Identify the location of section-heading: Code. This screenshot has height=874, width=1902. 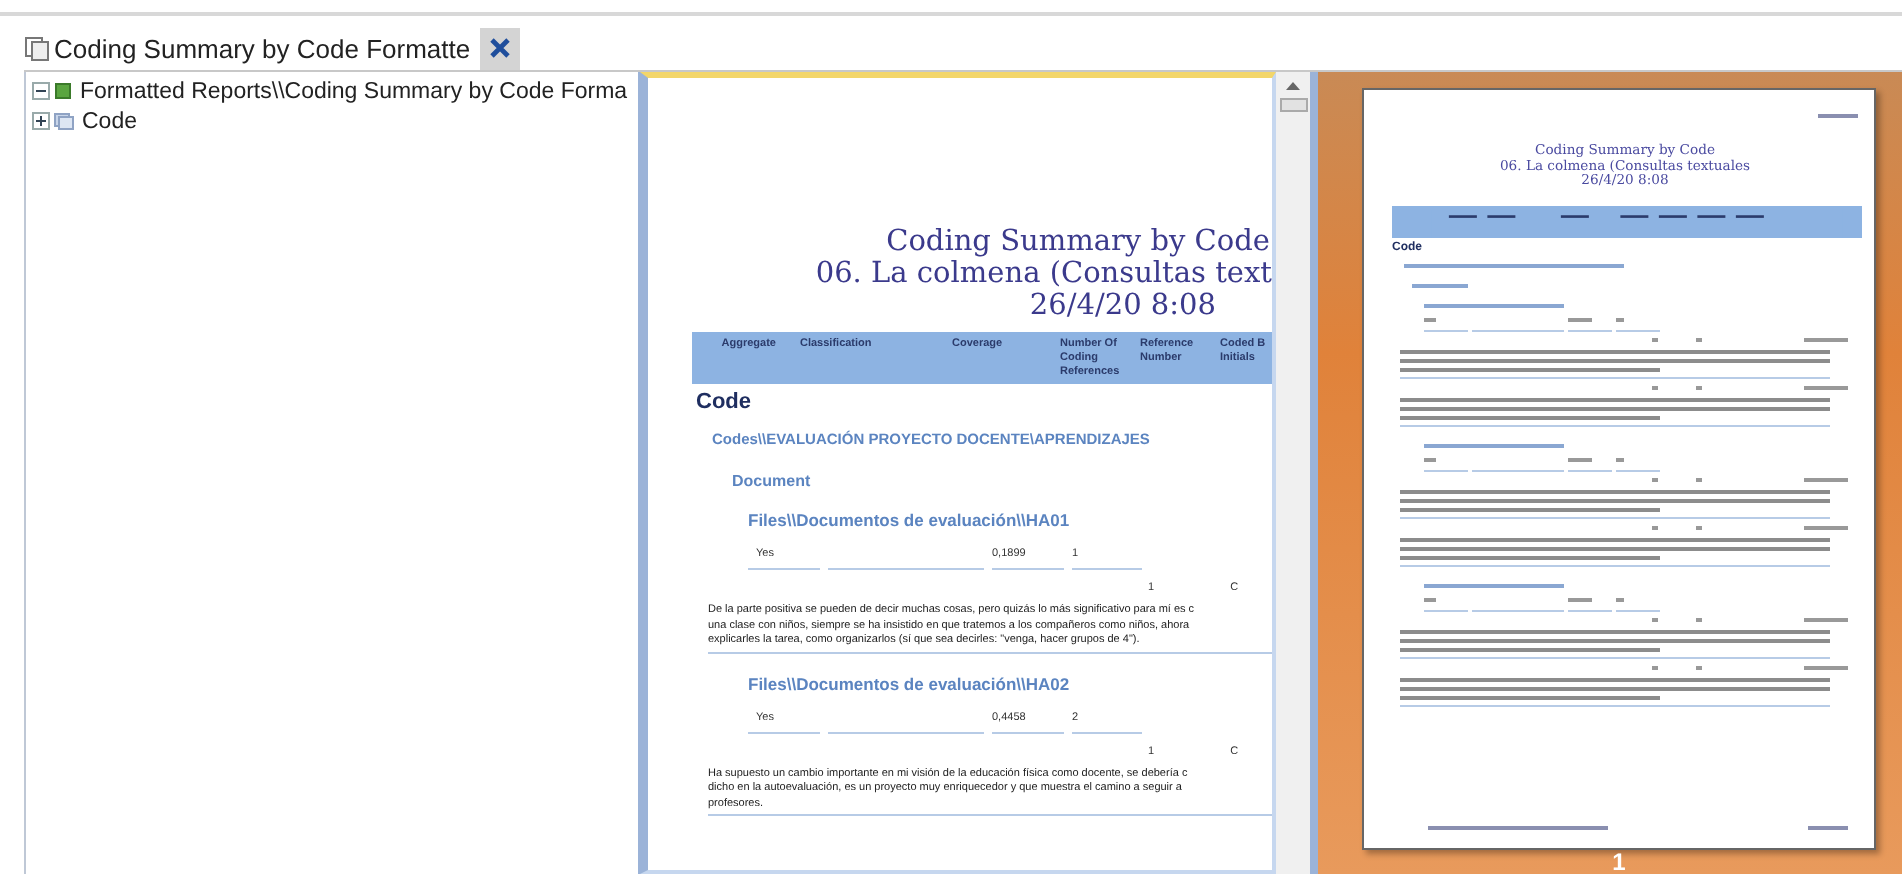
(724, 402).